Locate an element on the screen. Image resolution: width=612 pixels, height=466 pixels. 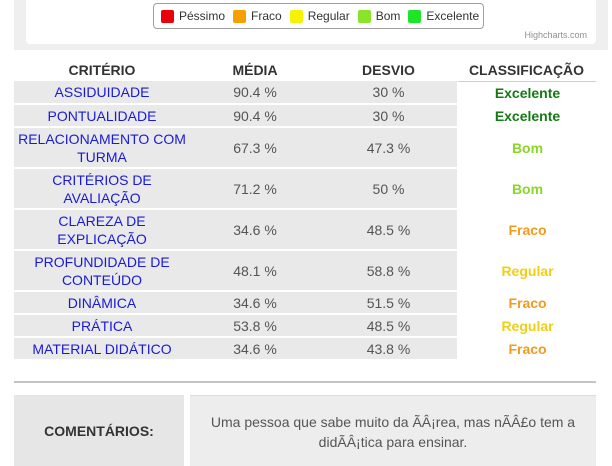
legend-item-bom: Bom is located at coordinates (379, 16).